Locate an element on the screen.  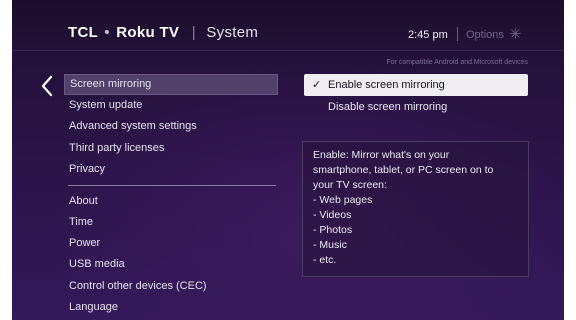
disable-screen-mirroring-option: Disable screen mirroring is located at coordinates (416, 107).